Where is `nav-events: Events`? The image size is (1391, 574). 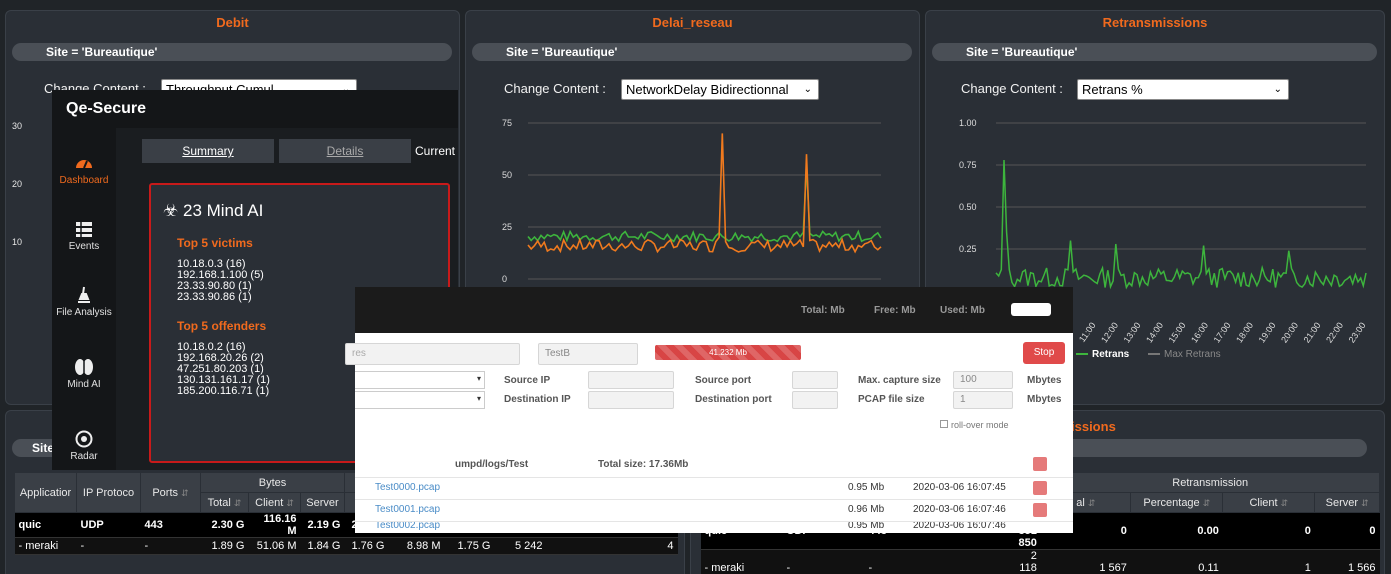 nav-events: Events is located at coordinates (84, 236).